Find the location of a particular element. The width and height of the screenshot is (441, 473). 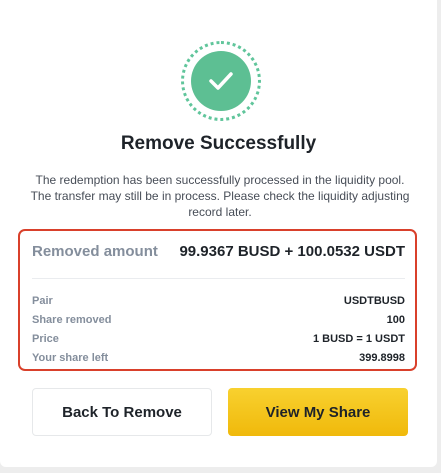

detail-row-share-left: Your share left 399.8998 is located at coordinates (218, 358).